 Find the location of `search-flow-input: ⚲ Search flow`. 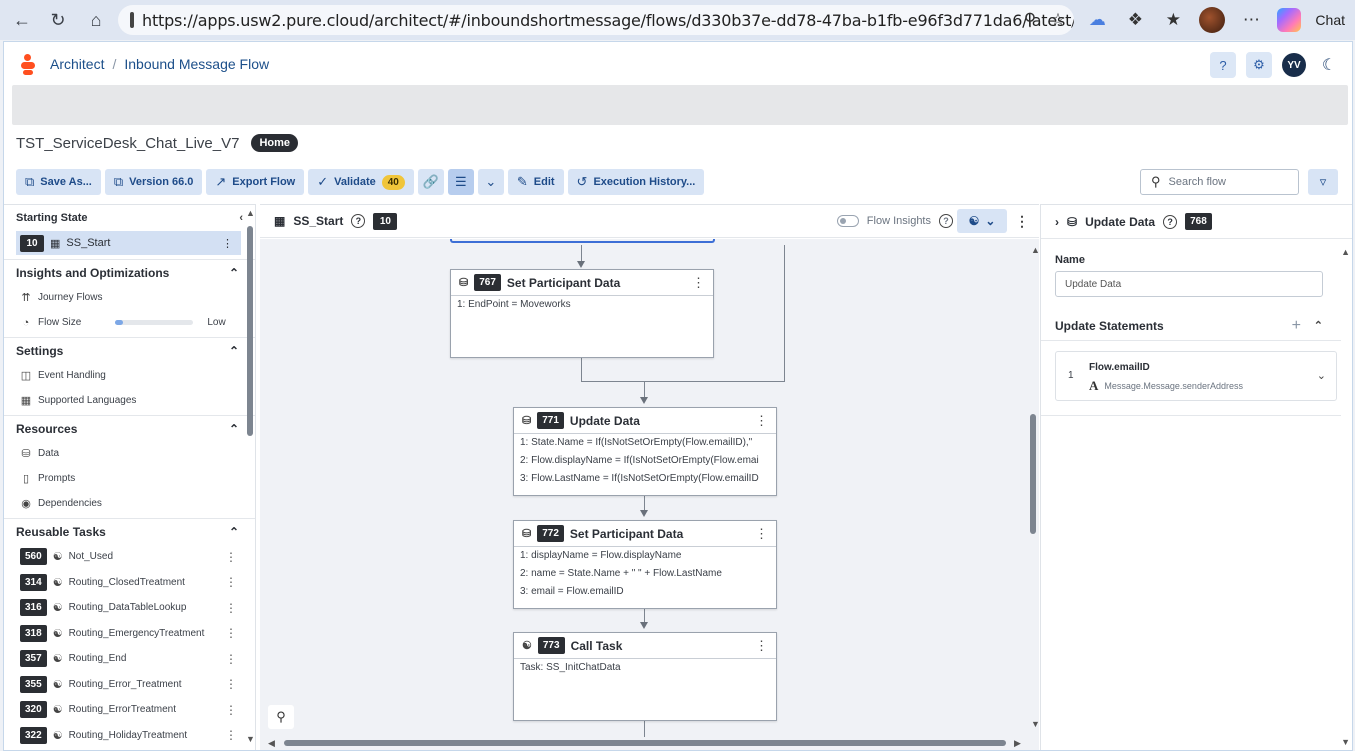

search-flow-input: ⚲ Search flow is located at coordinates (1219, 182).